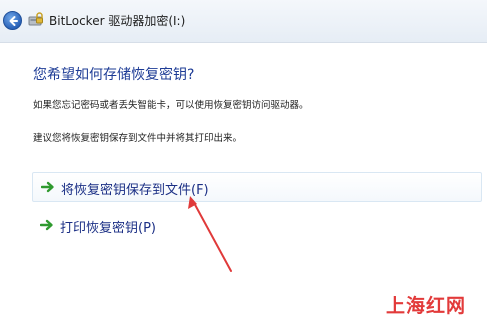  I want to click on annotation-arrow, so click(210, 234).